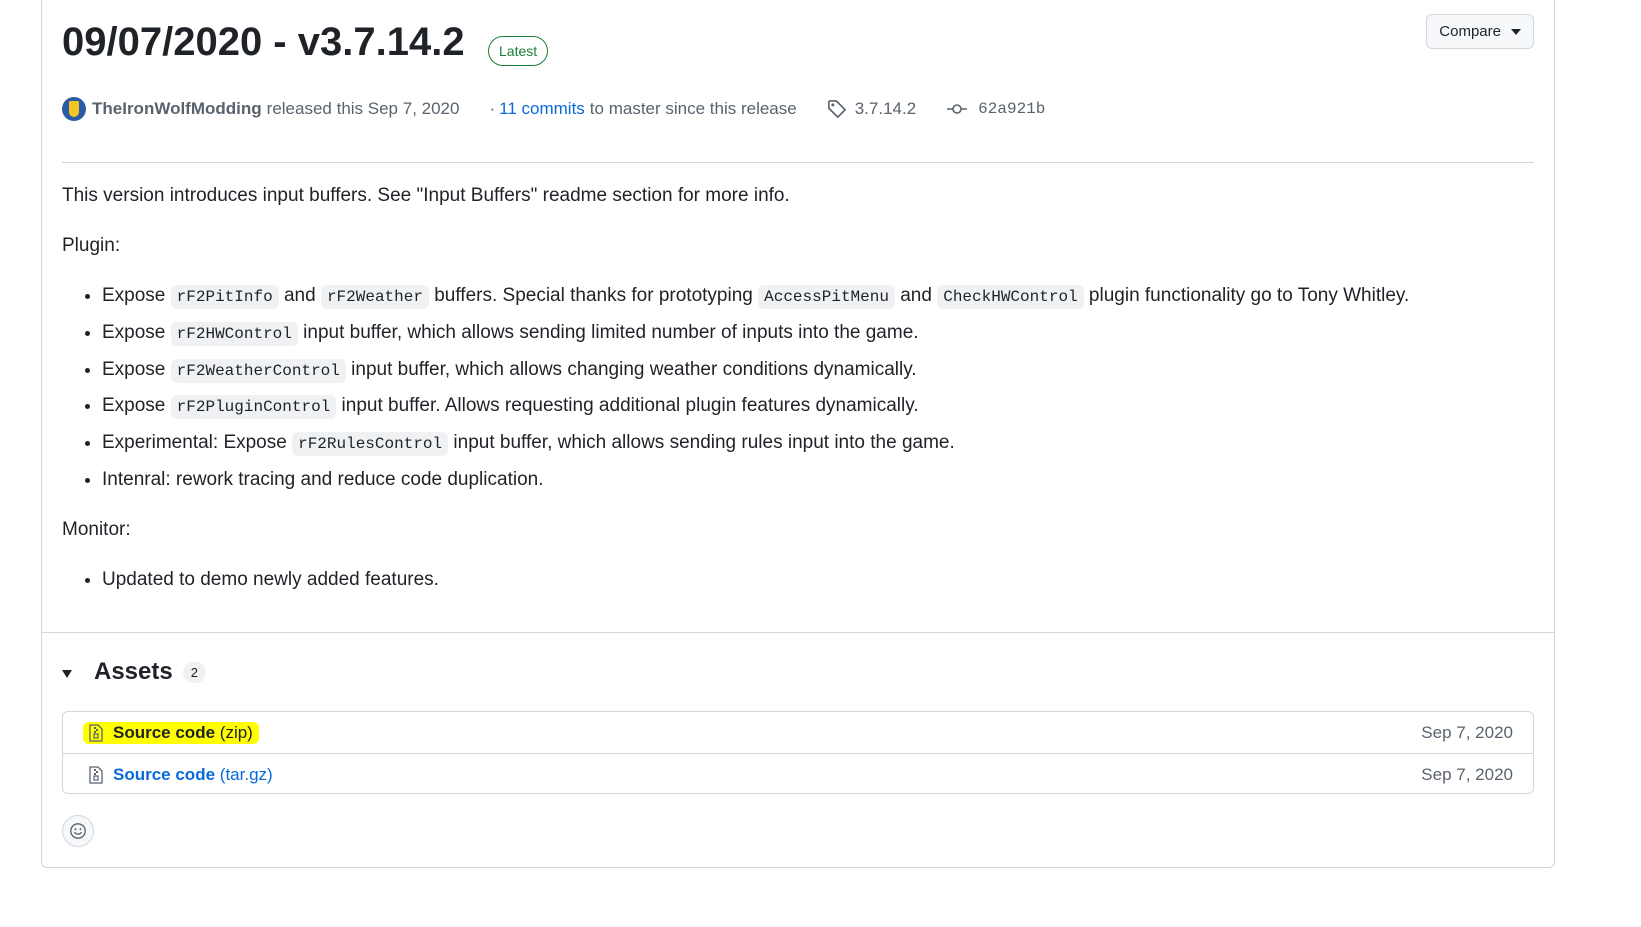 The image size is (1641, 927). I want to click on asset-row: Source code (zip) Sep 7, 2020, so click(798, 732).